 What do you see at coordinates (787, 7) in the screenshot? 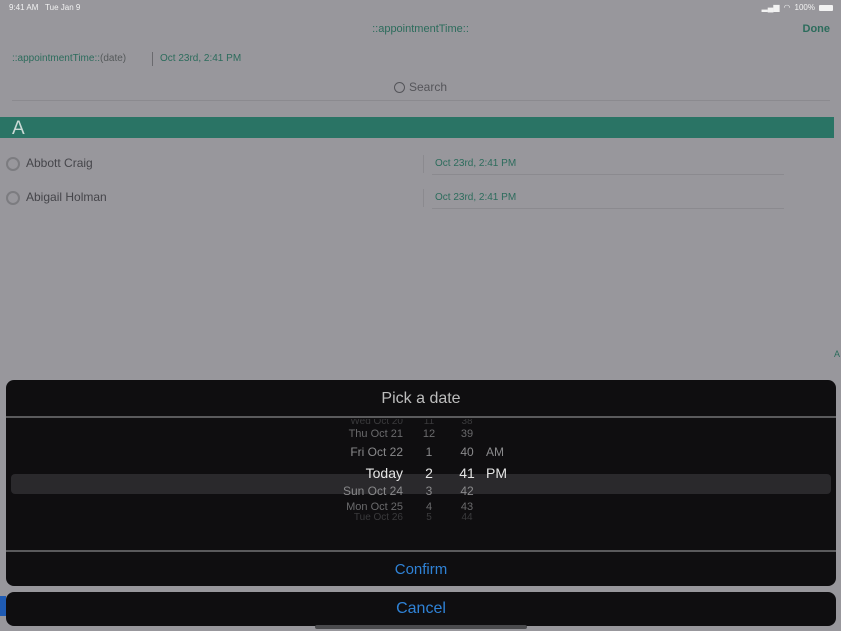
I see `wifi-icon: ◠` at bounding box center [787, 7].